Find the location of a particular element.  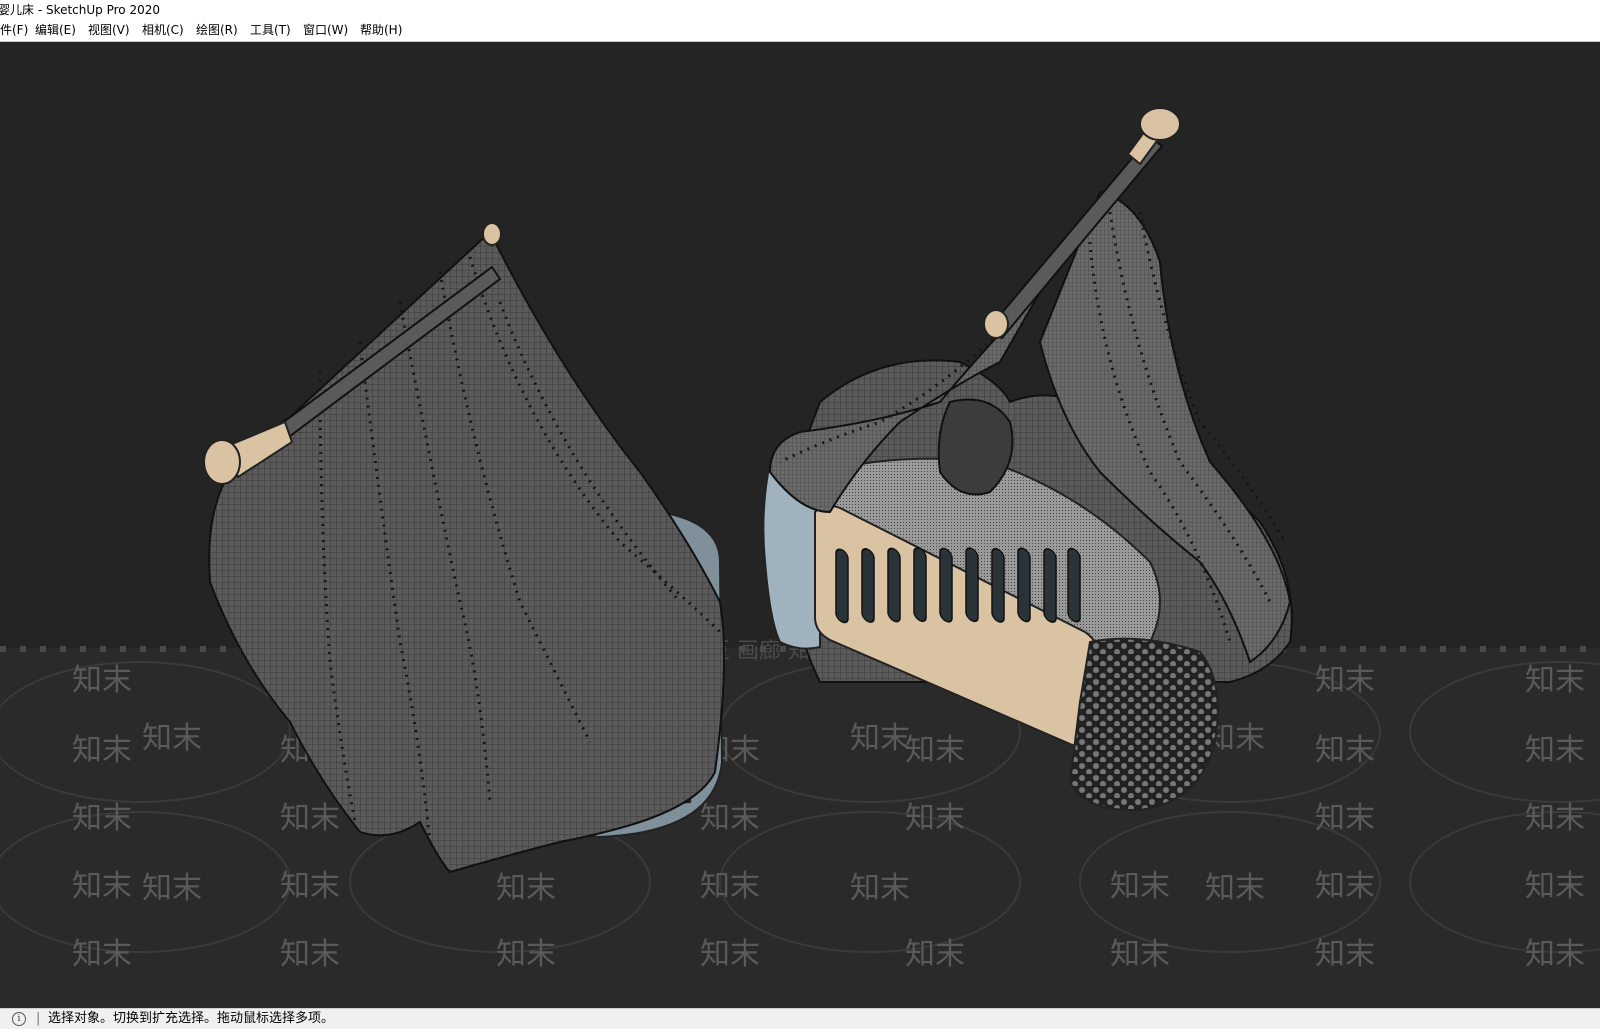

menu-window: 窗口(W) is located at coordinates (325, 30).